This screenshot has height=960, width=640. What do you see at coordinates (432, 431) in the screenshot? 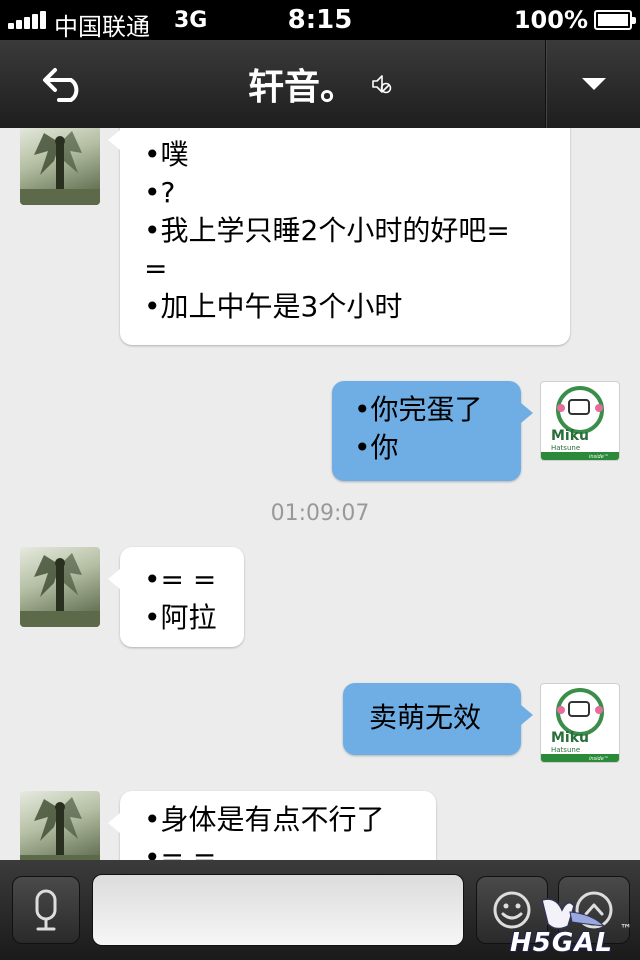
I see `message-bubble: •你完蛋了 •你` at bounding box center [432, 431].